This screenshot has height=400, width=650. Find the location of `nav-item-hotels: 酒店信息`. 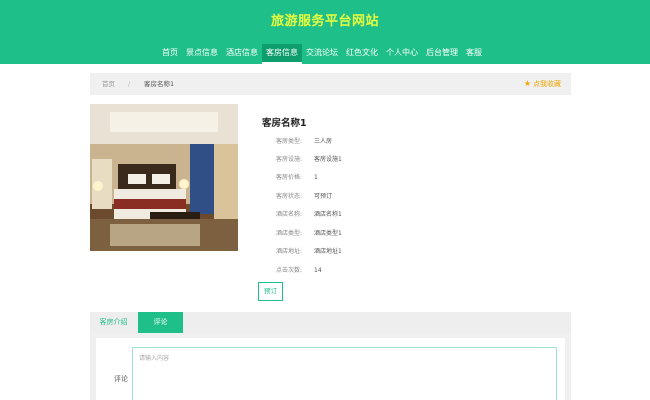

nav-item-hotels: 酒店信息 is located at coordinates (242, 54).